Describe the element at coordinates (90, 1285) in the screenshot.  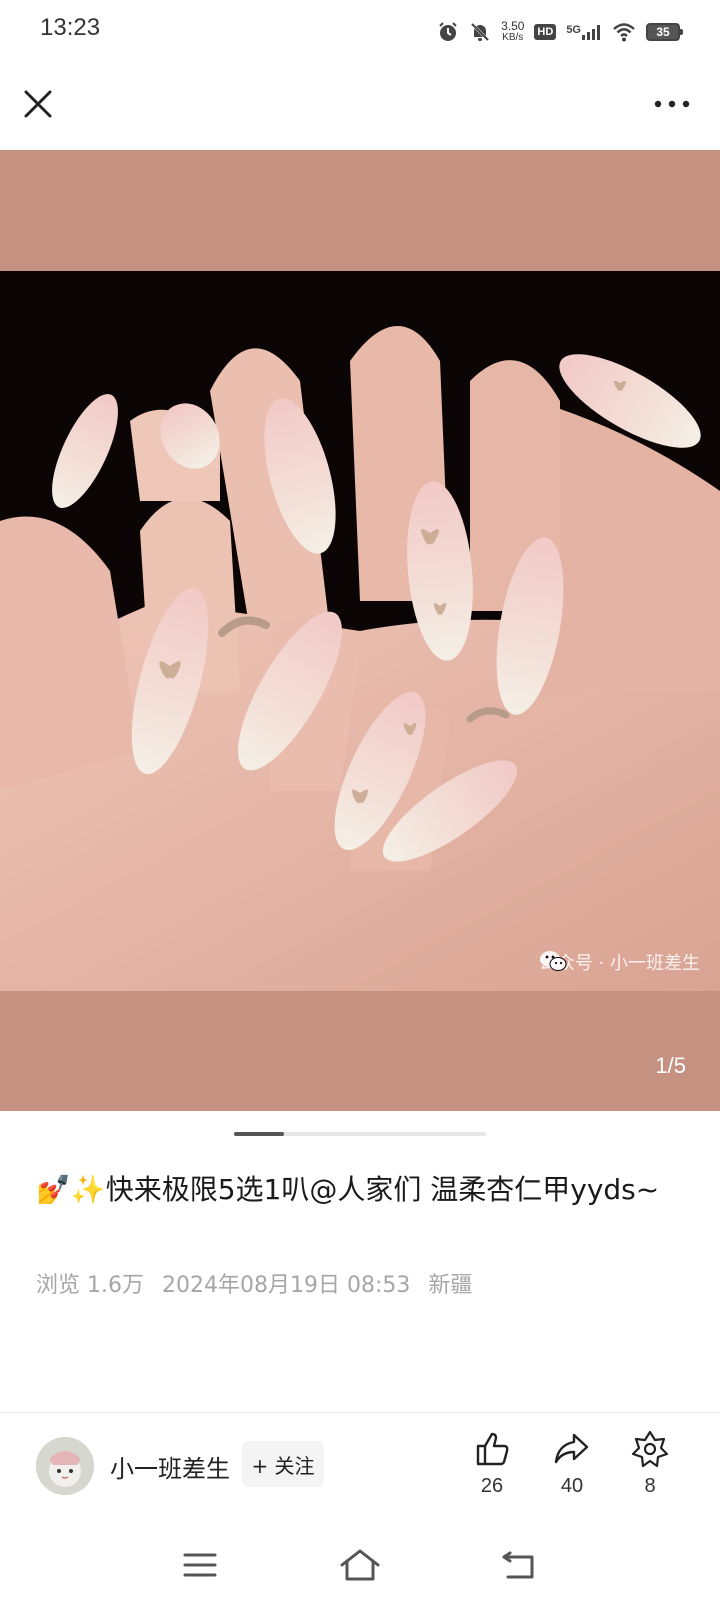
I see `view-count: 浏览 1.6万` at that location.